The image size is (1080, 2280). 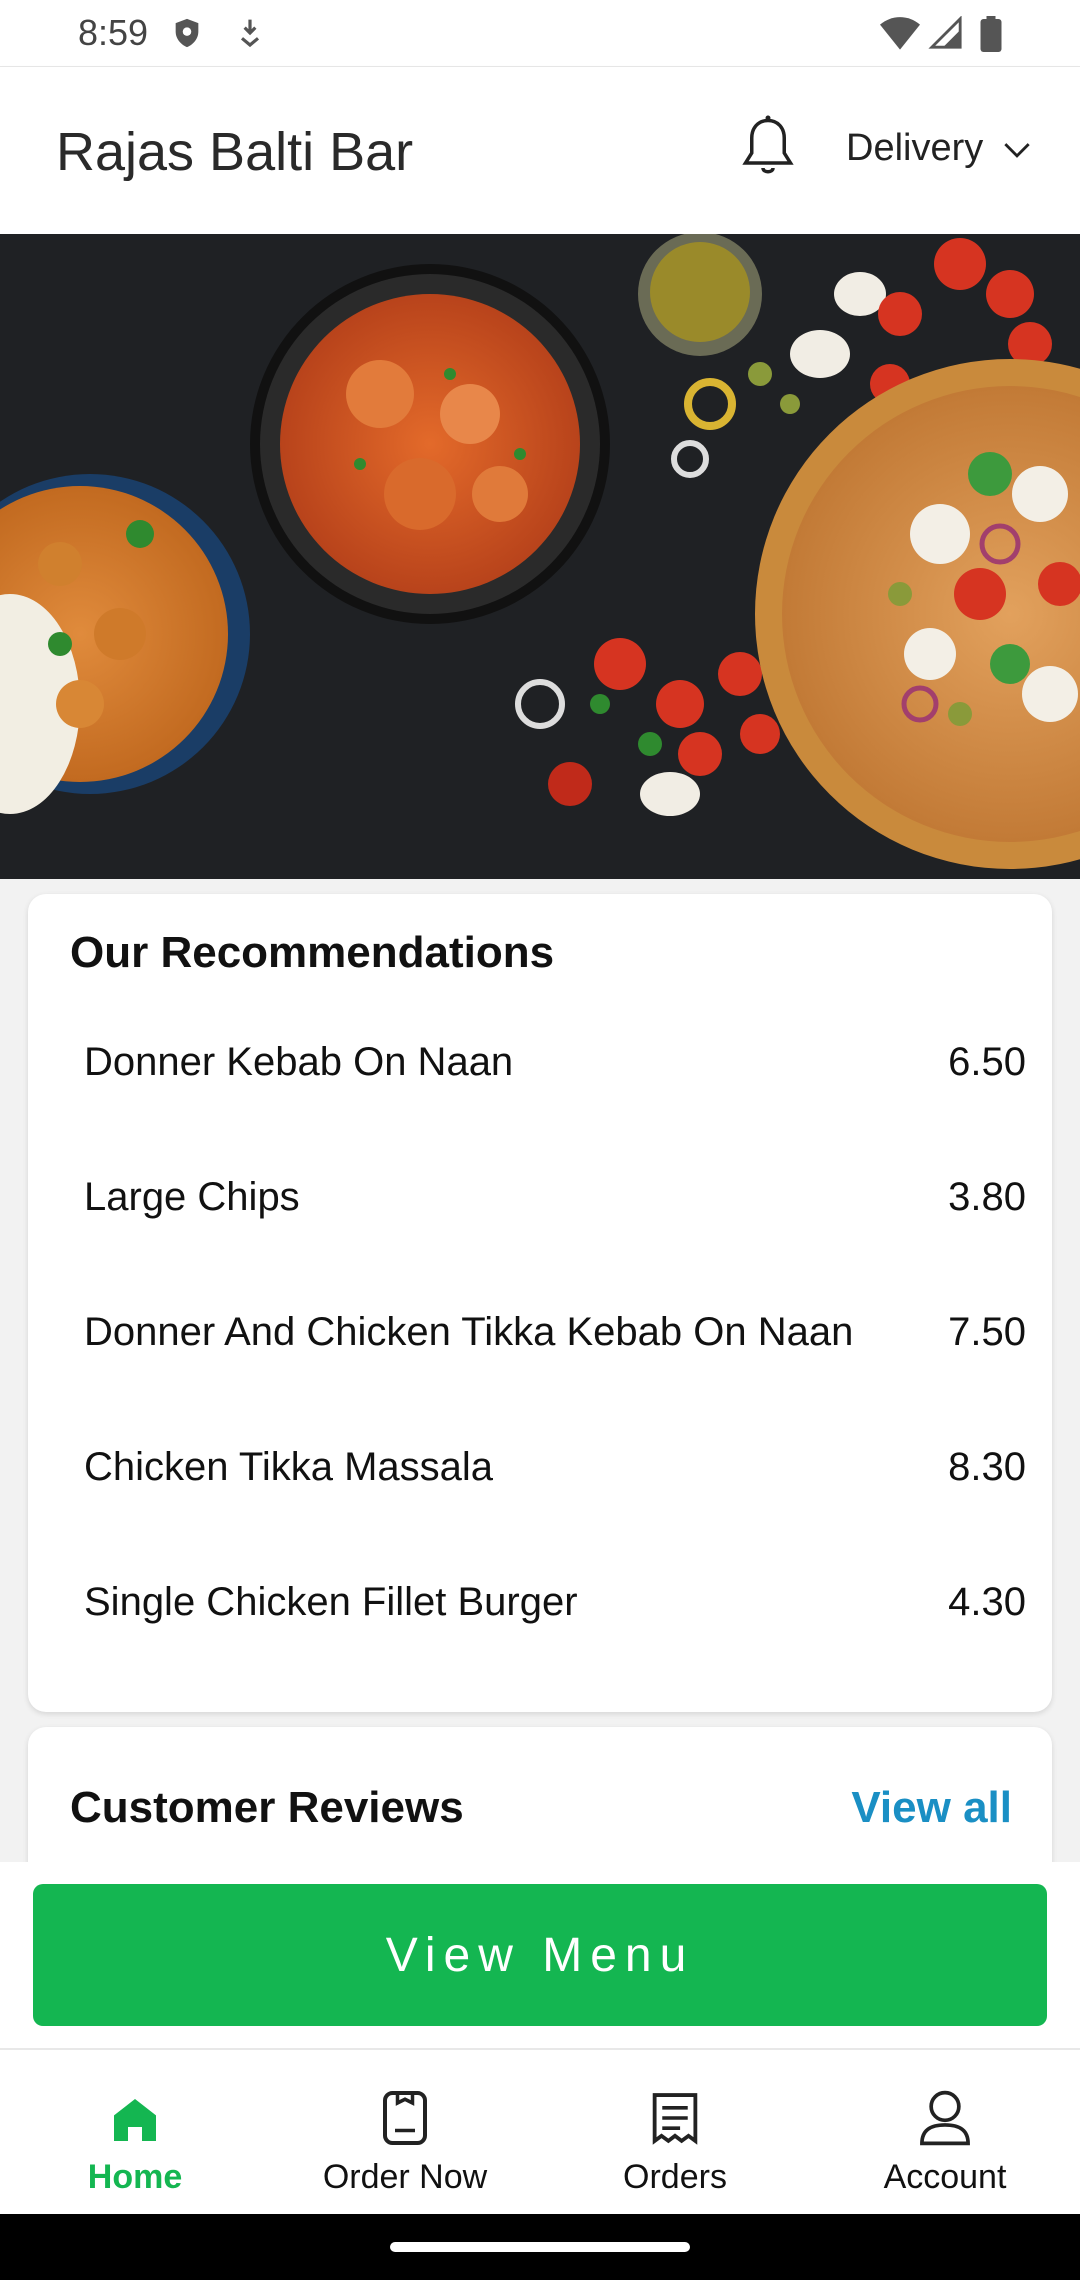 What do you see at coordinates (987, 1332) in the screenshot?
I see `item-price: 7.50` at bounding box center [987, 1332].